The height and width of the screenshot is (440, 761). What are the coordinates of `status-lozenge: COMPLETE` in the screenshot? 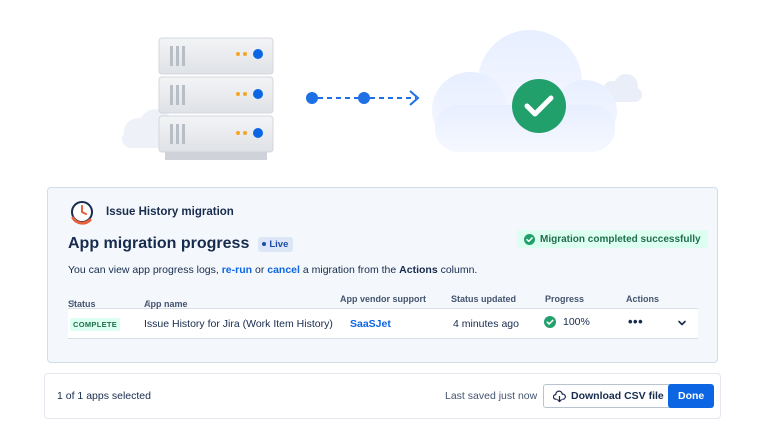 It's located at (95, 324).